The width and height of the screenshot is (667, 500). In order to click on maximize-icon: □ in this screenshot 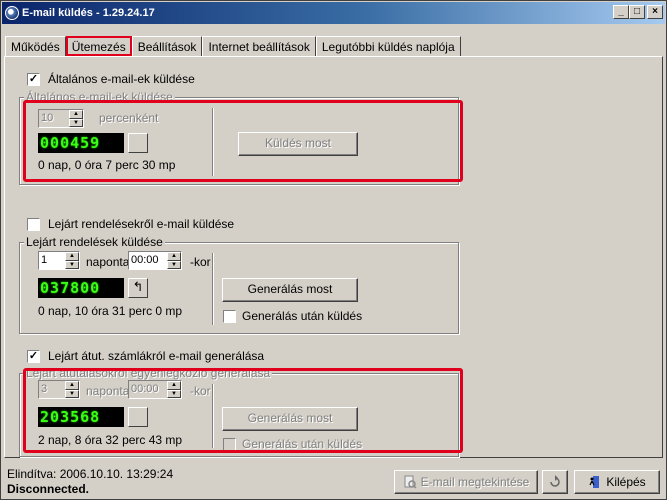, I will do `click(637, 12)`.